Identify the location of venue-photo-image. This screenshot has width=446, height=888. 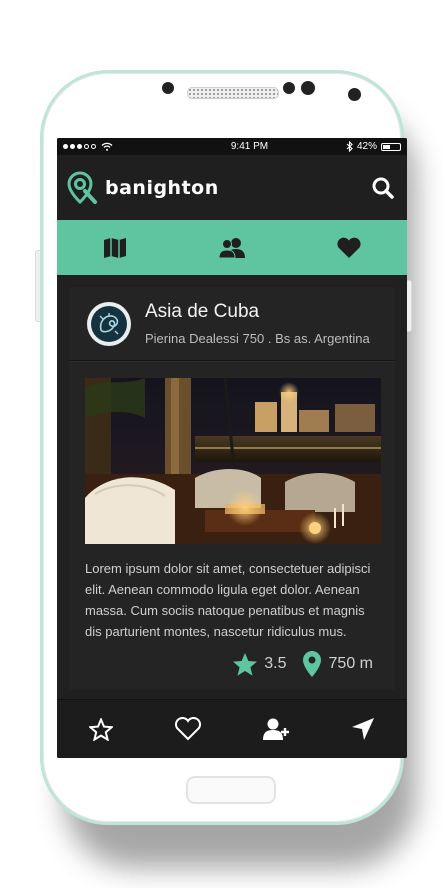
(233, 461).